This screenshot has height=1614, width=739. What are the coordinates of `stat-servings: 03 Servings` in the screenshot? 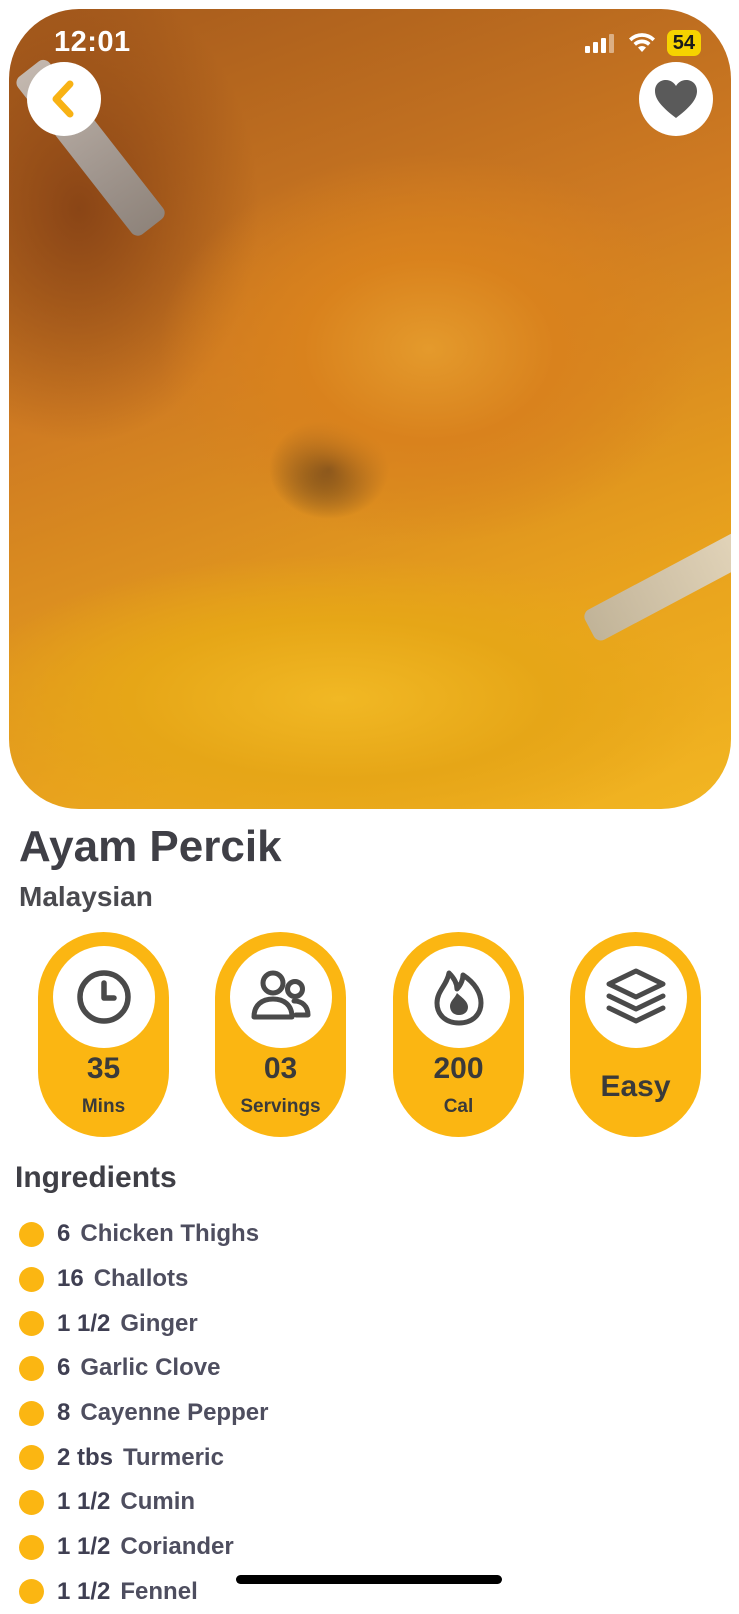 It's located at (280, 1034).